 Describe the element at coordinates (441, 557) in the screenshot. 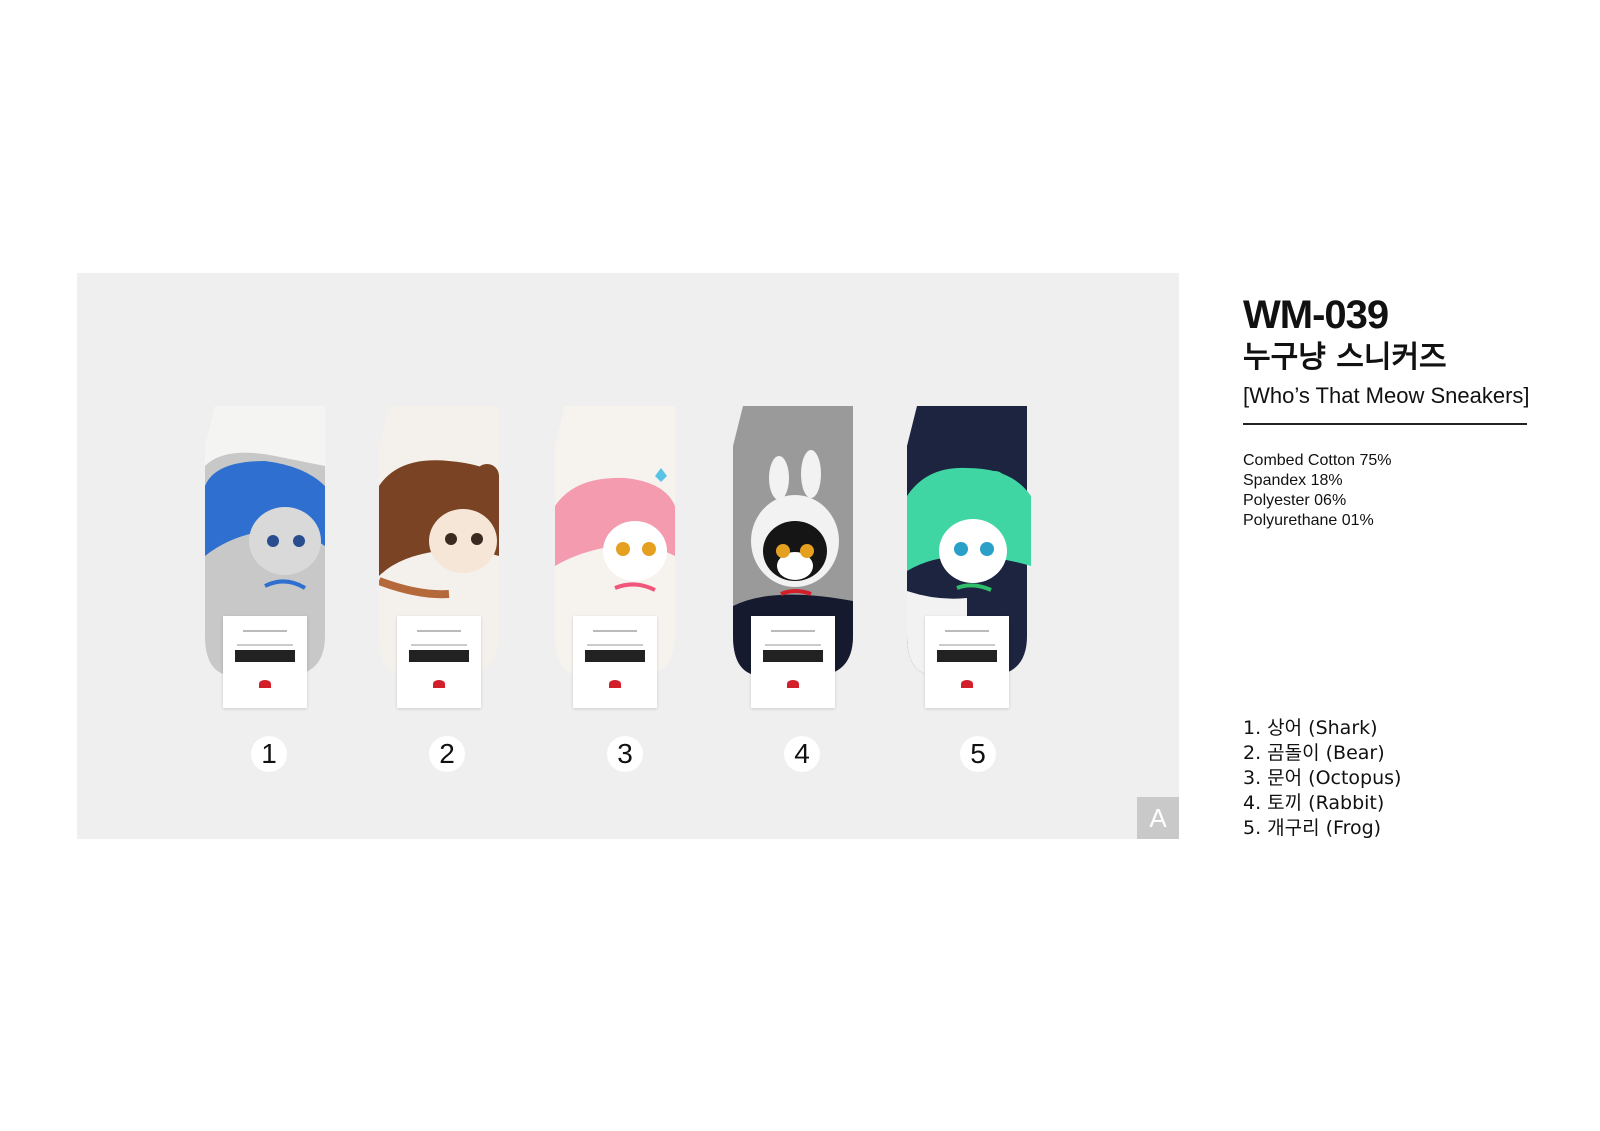

I see `sock-bear` at that location.